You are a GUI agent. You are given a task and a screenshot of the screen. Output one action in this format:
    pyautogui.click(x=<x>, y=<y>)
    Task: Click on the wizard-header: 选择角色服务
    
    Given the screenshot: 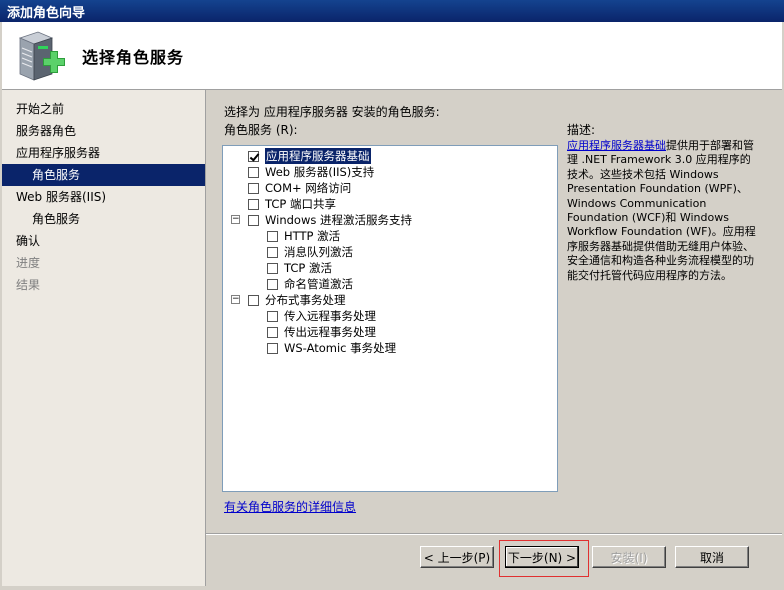 What is the action you would take?
    pyautogui.click(x=392, y=56)
    